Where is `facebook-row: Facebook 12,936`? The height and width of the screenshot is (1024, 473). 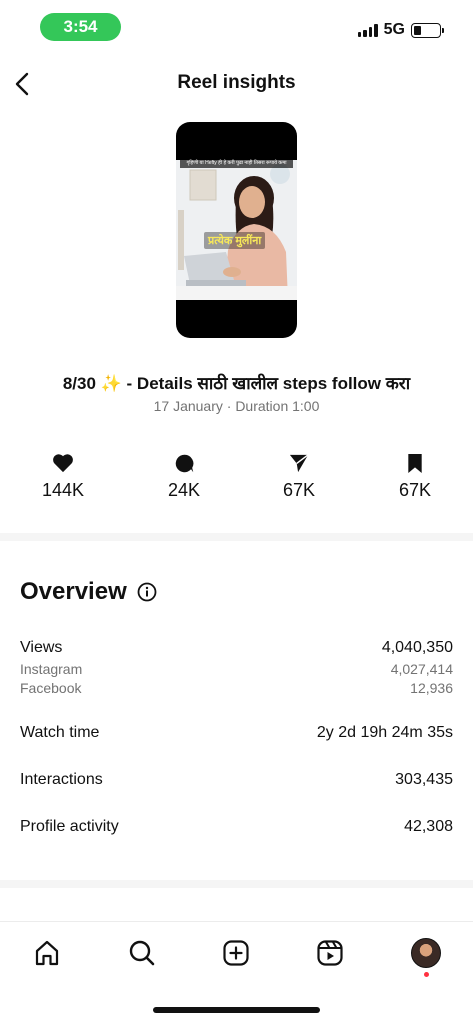
facebook-row: Facebook 12,936 is located at coordinates (236, 688).